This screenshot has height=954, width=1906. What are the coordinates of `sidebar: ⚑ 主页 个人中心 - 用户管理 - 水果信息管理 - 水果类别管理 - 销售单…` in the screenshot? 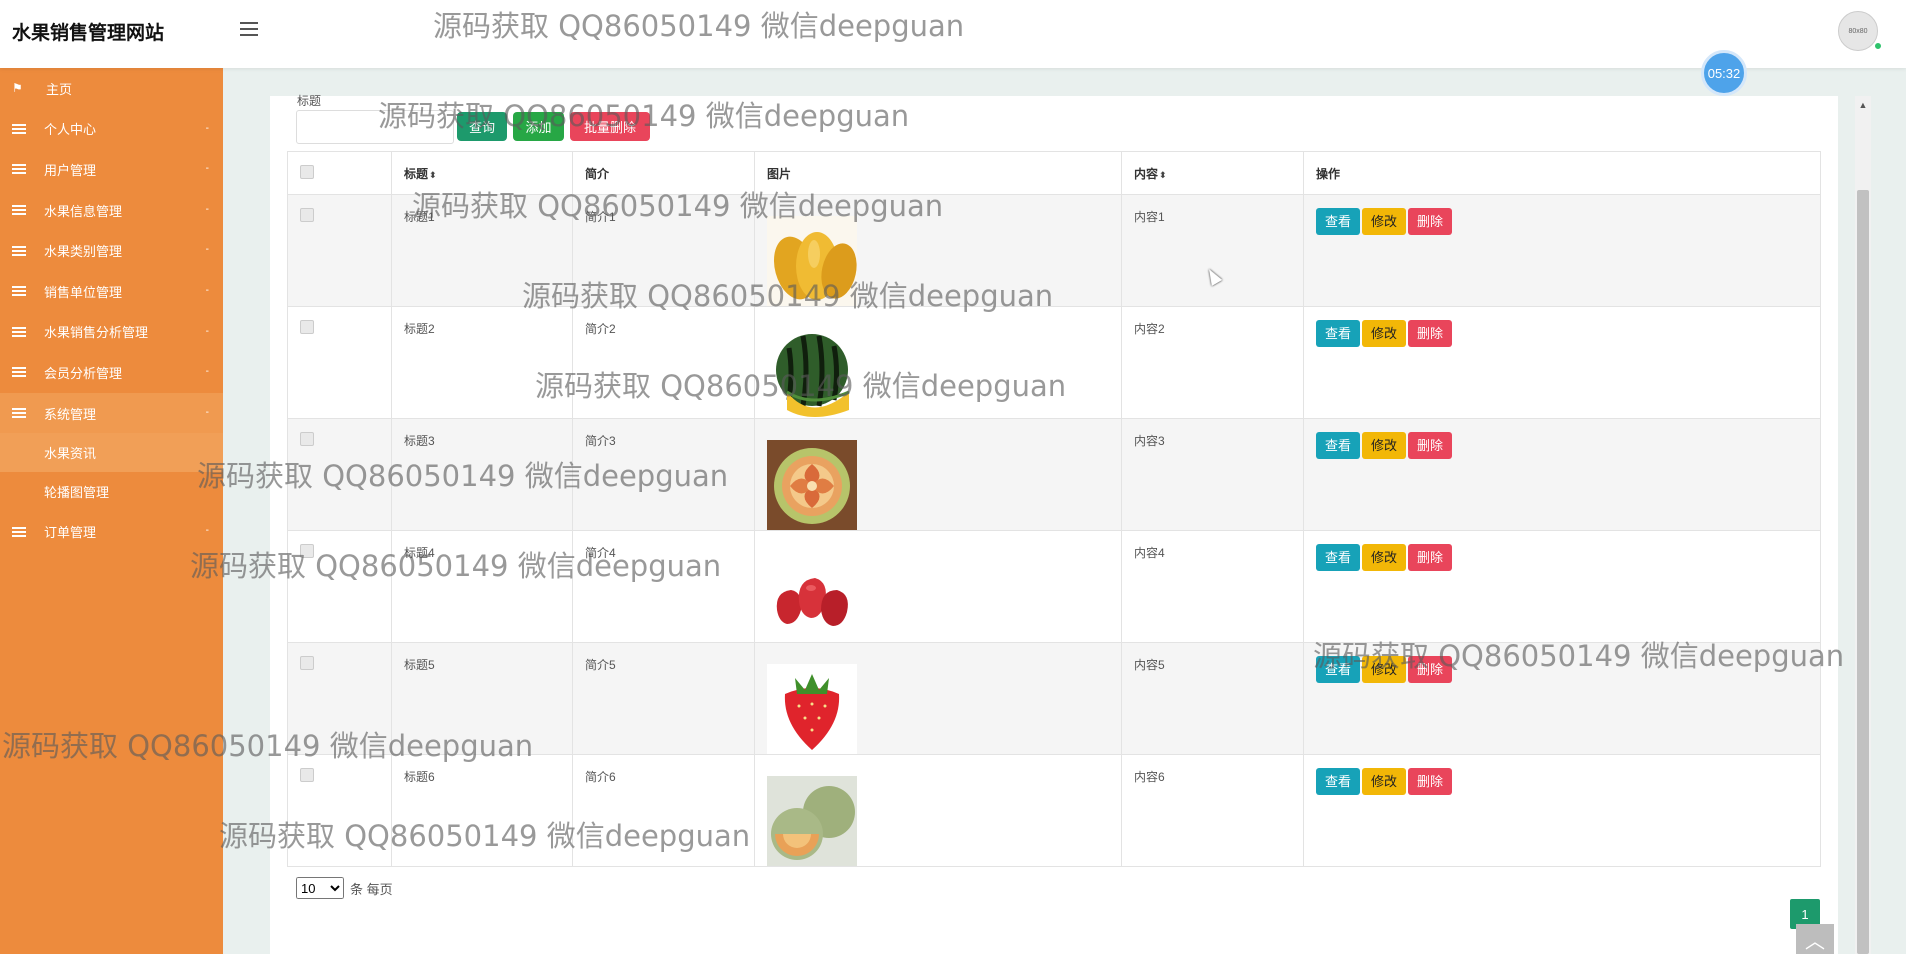 It's located at (111, 511).